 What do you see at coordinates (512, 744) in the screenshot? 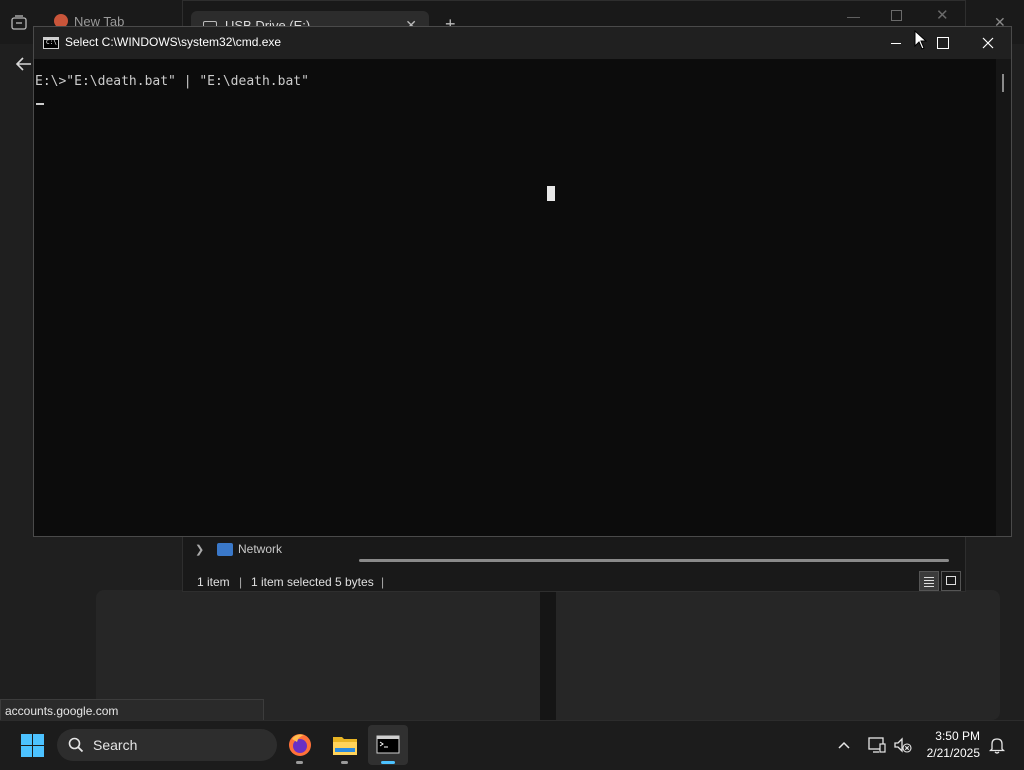
I see `taskbar: Search 3:50 PM 2/21/2025` at bounding box center [512, 744].